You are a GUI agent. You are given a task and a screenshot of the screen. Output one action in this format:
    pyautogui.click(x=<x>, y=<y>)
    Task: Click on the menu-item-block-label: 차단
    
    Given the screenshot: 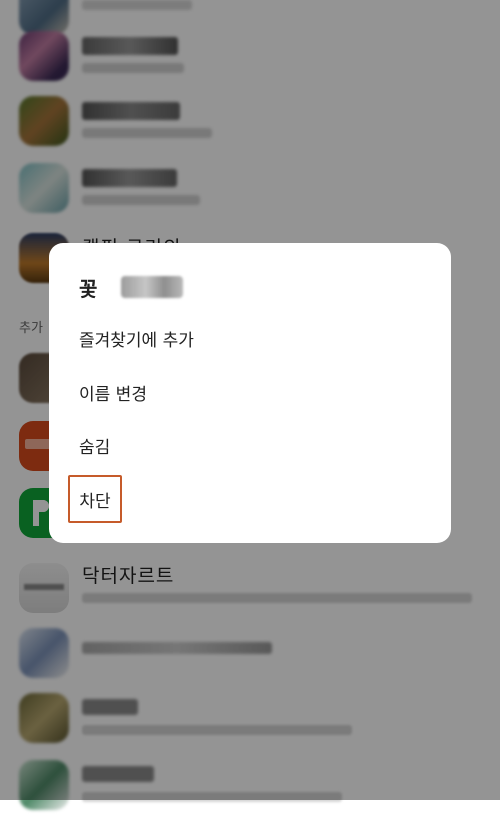 What is the action you would take?
    pyautogui.click(x=95, y=501)
    